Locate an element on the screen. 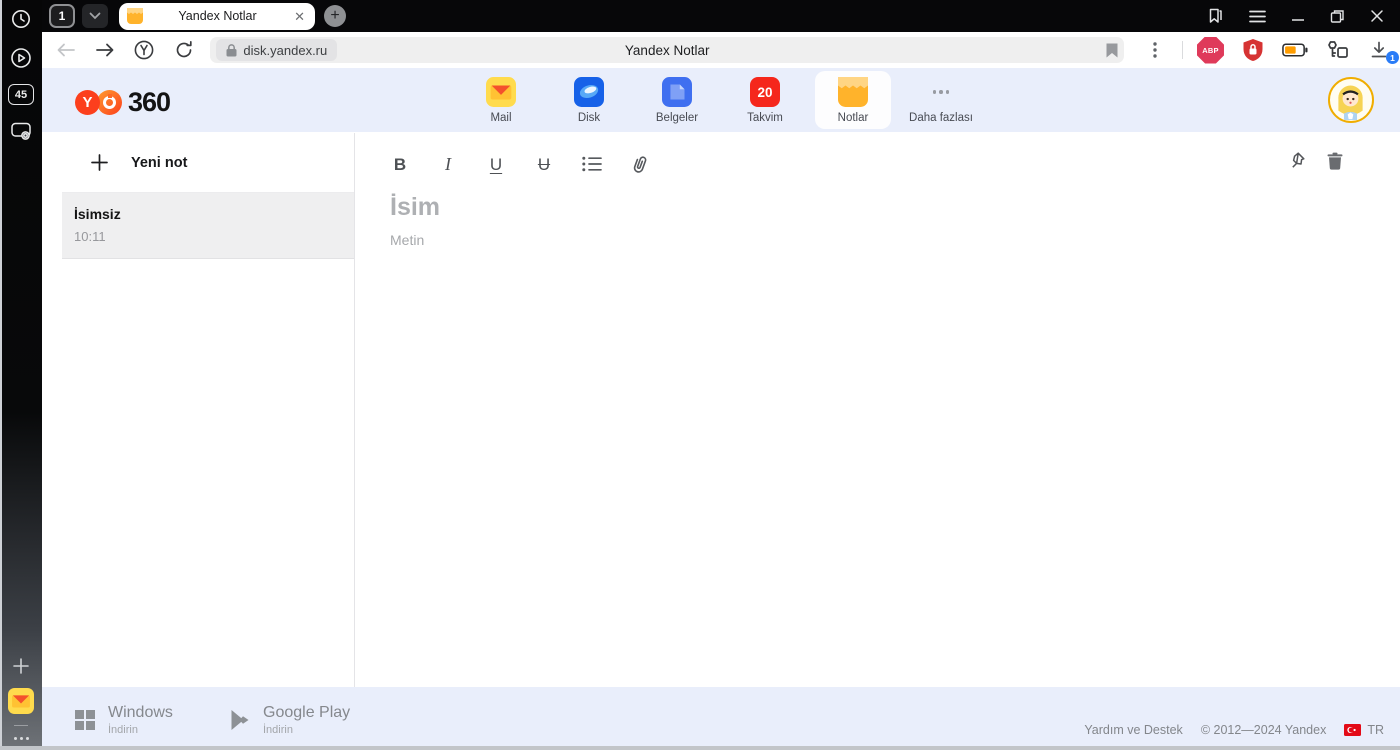  mail-app-icon is located at coordinates (501, 92).